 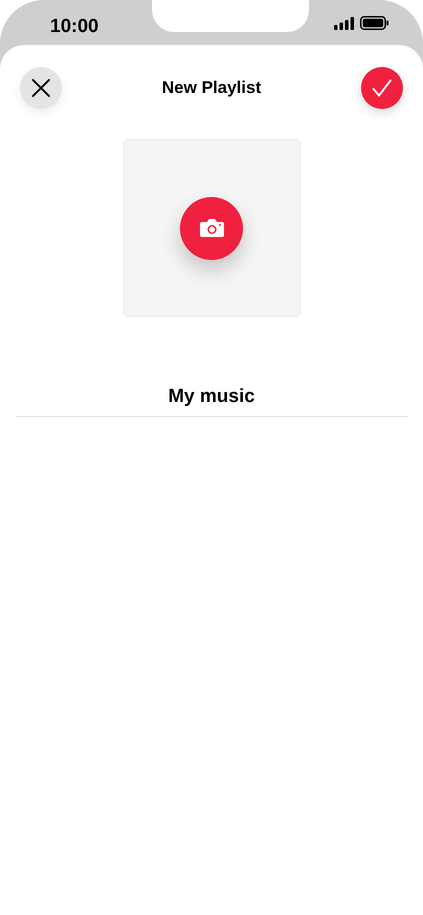 I want to click on status-time: 10:00, so click(x=74, y=27).